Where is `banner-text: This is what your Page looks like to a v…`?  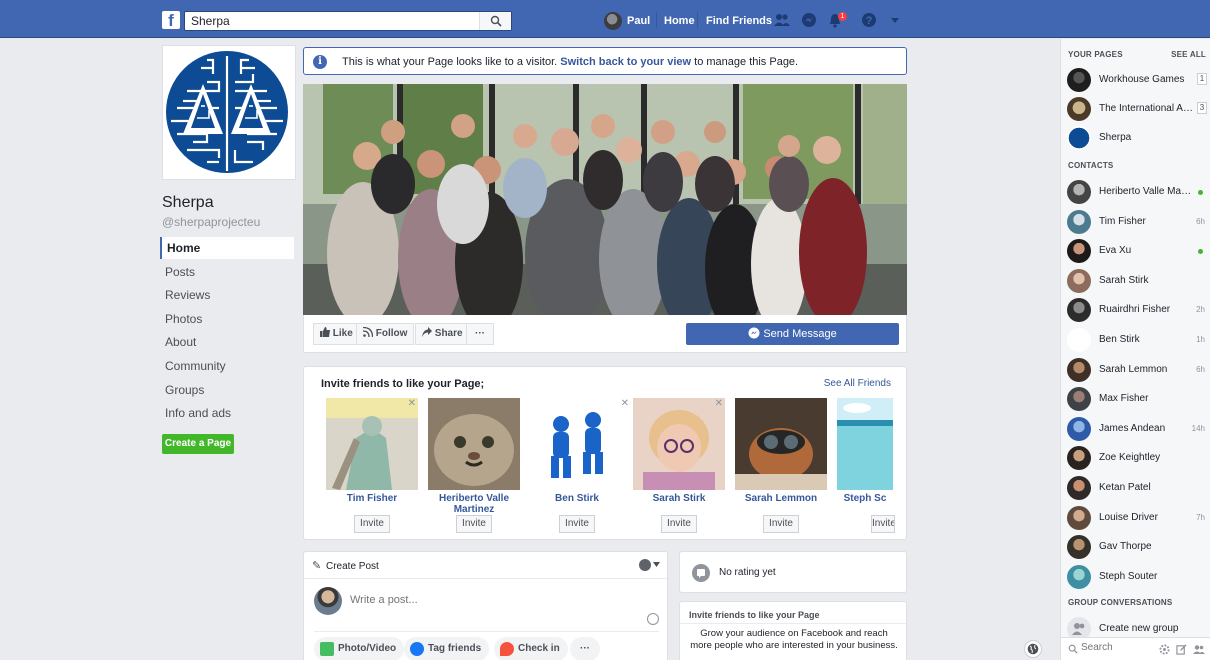
banner-text: This is what your Page looks like to a v… is located at coordinates (570, 62).